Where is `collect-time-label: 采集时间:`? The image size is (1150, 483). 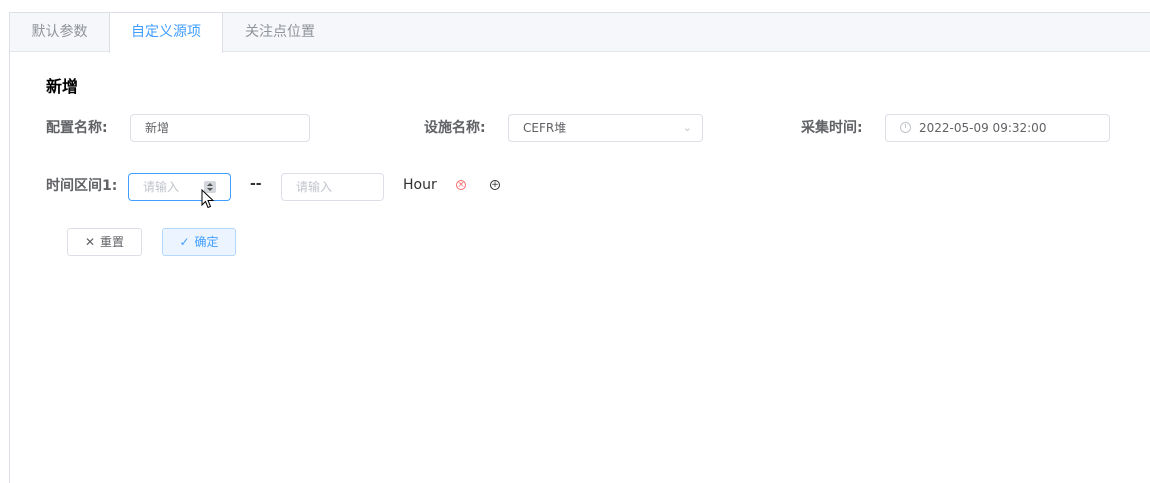
collect-time-label: 采集时间: is located at coordinates (832, 128).